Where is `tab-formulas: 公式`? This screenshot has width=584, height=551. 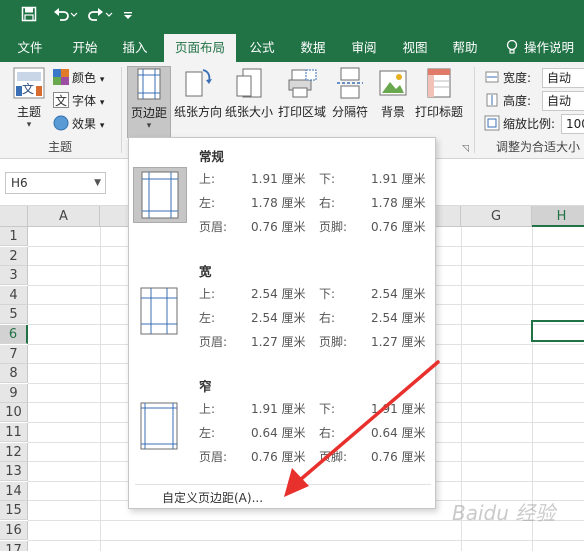
tab-formulas: 公式 is located at coordinates (262, 48).